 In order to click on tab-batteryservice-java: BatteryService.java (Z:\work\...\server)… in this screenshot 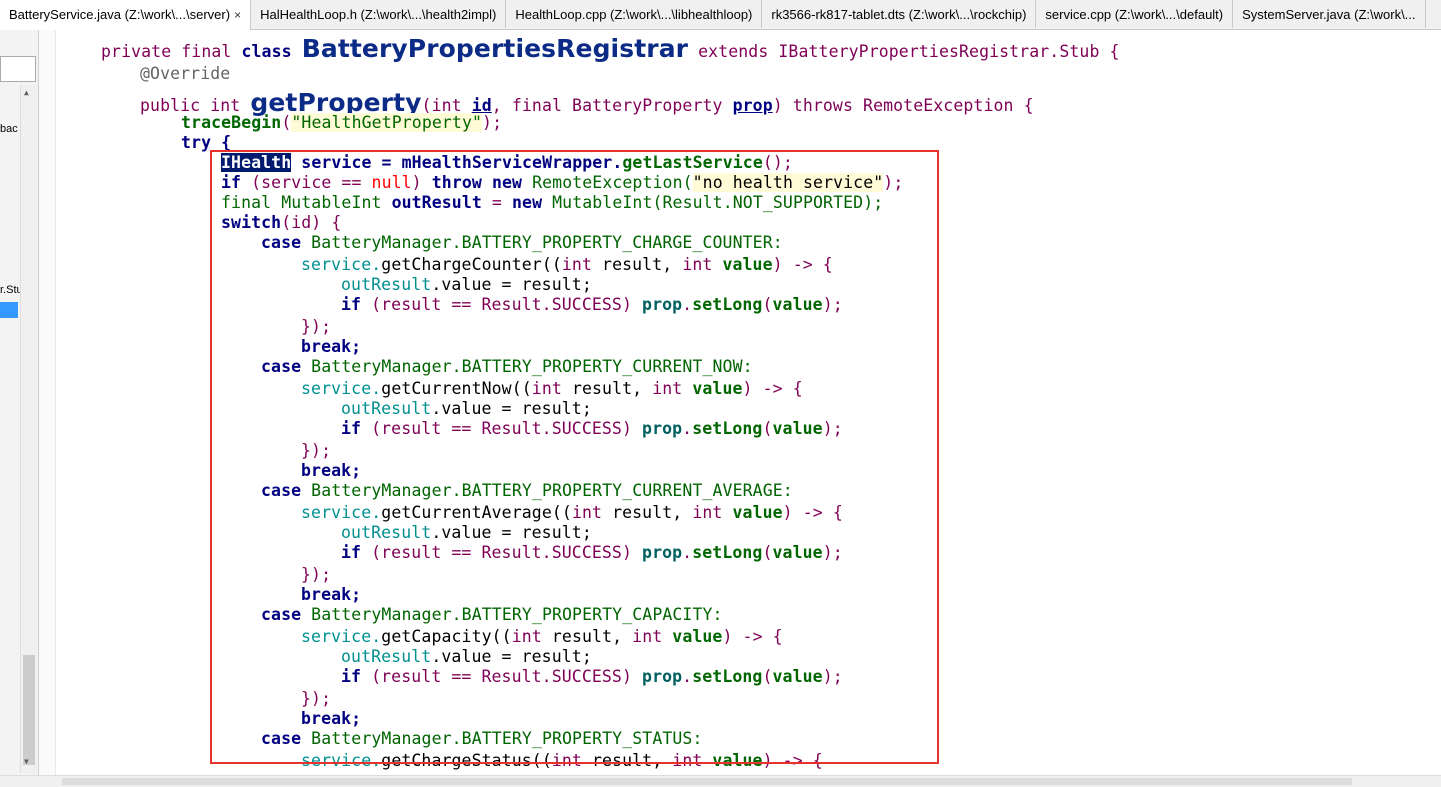, I will do `click(126, 15)`.